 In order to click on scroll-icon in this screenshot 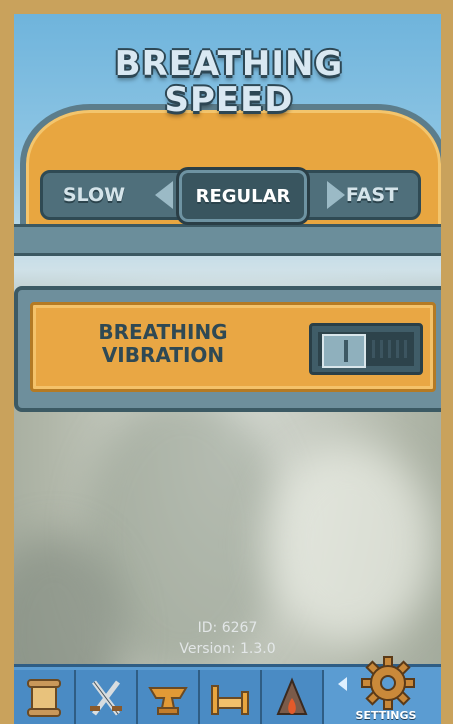, I will do `click(44, 698)`.